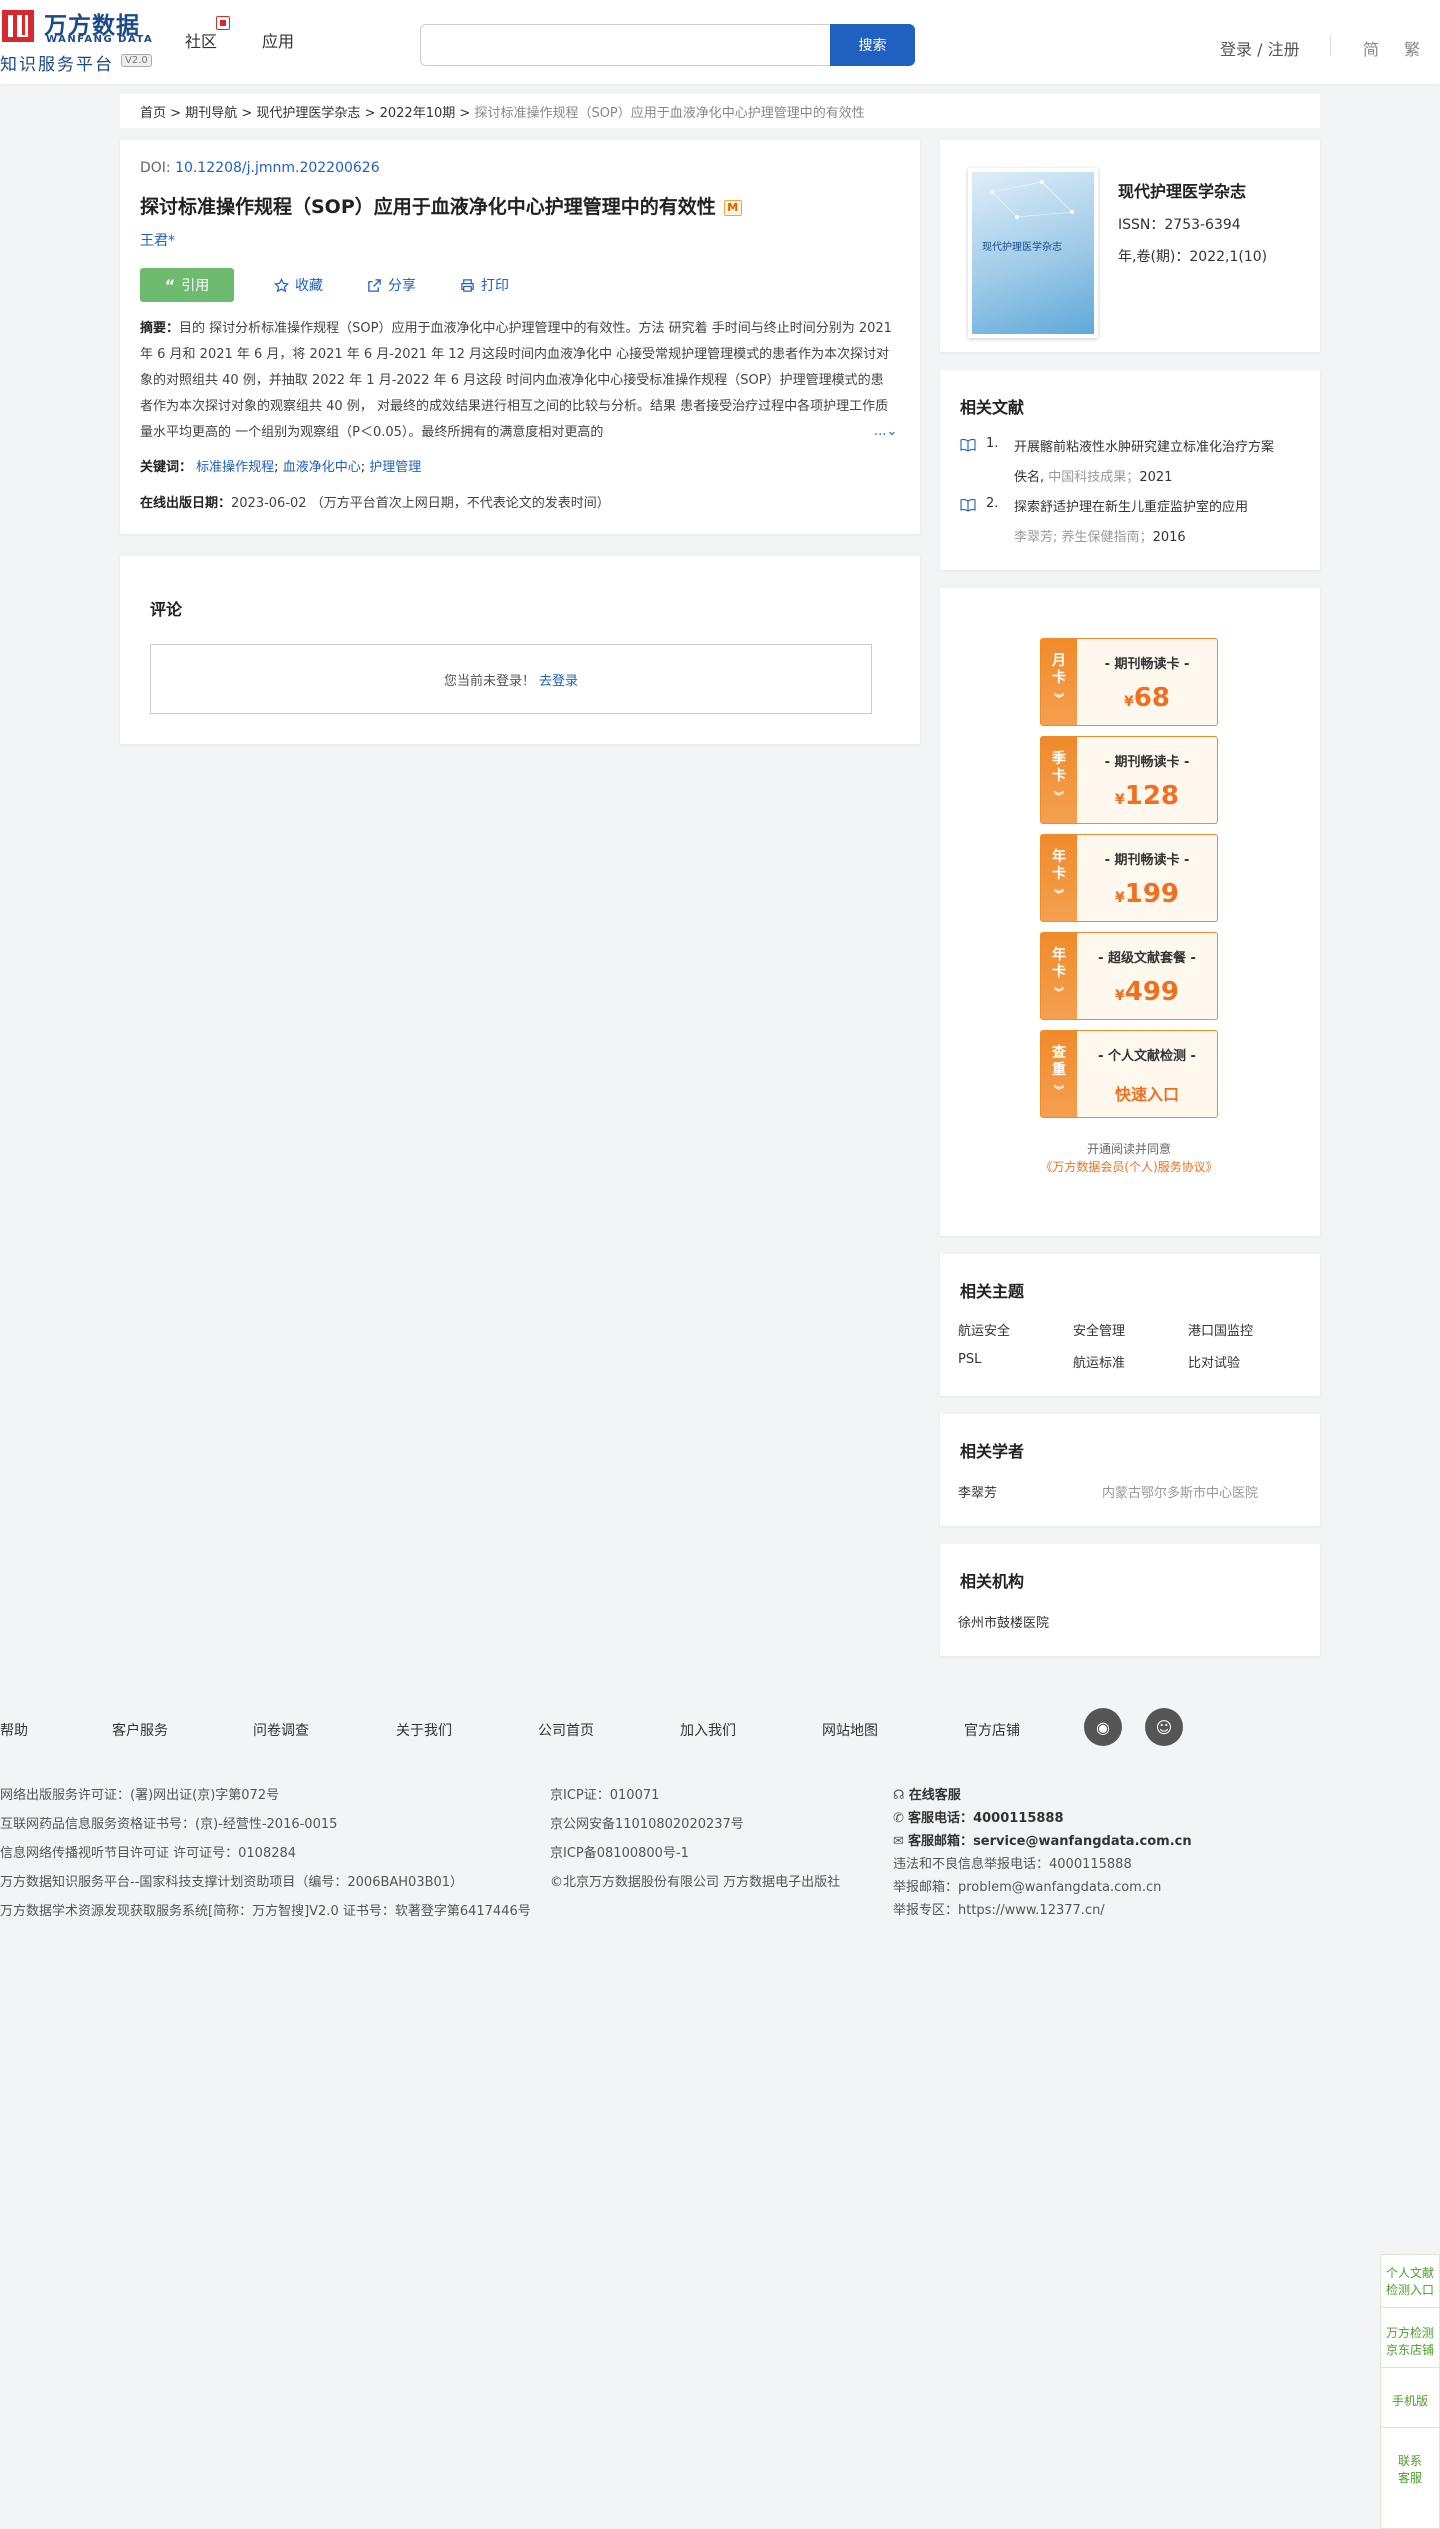 Image resolution: width=1440 pixels, height=2529 pixels. I want to click on medline-icon: M, so click(732, 208).